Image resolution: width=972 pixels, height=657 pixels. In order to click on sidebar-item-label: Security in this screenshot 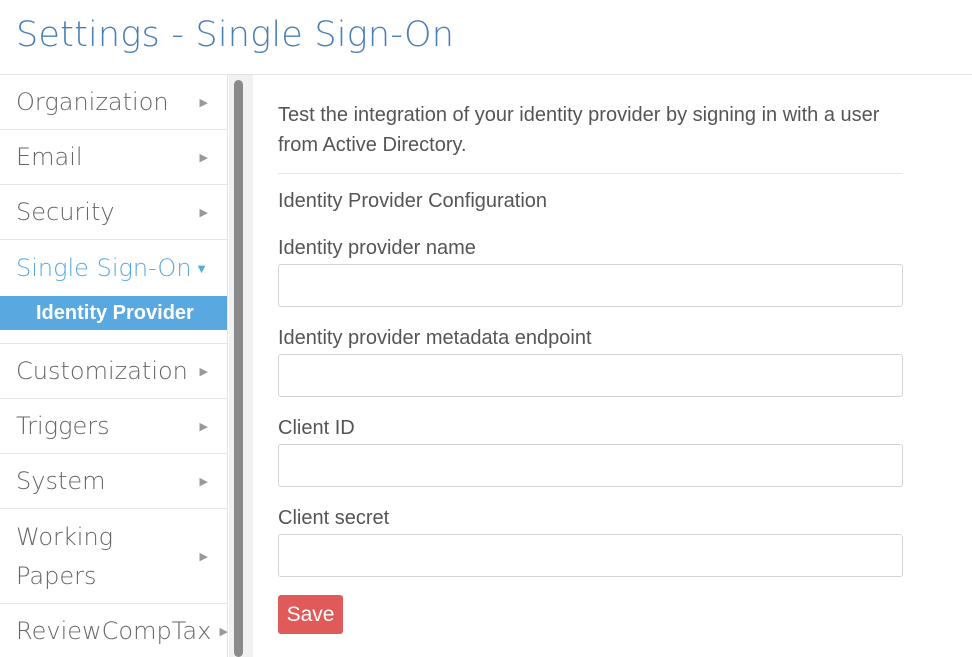, I will do `click(65, 212)`.